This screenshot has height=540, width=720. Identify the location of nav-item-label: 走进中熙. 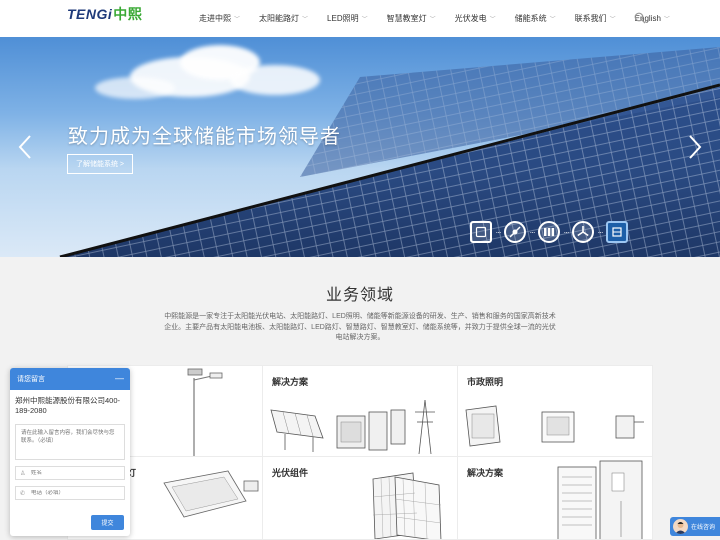
(215, 18).